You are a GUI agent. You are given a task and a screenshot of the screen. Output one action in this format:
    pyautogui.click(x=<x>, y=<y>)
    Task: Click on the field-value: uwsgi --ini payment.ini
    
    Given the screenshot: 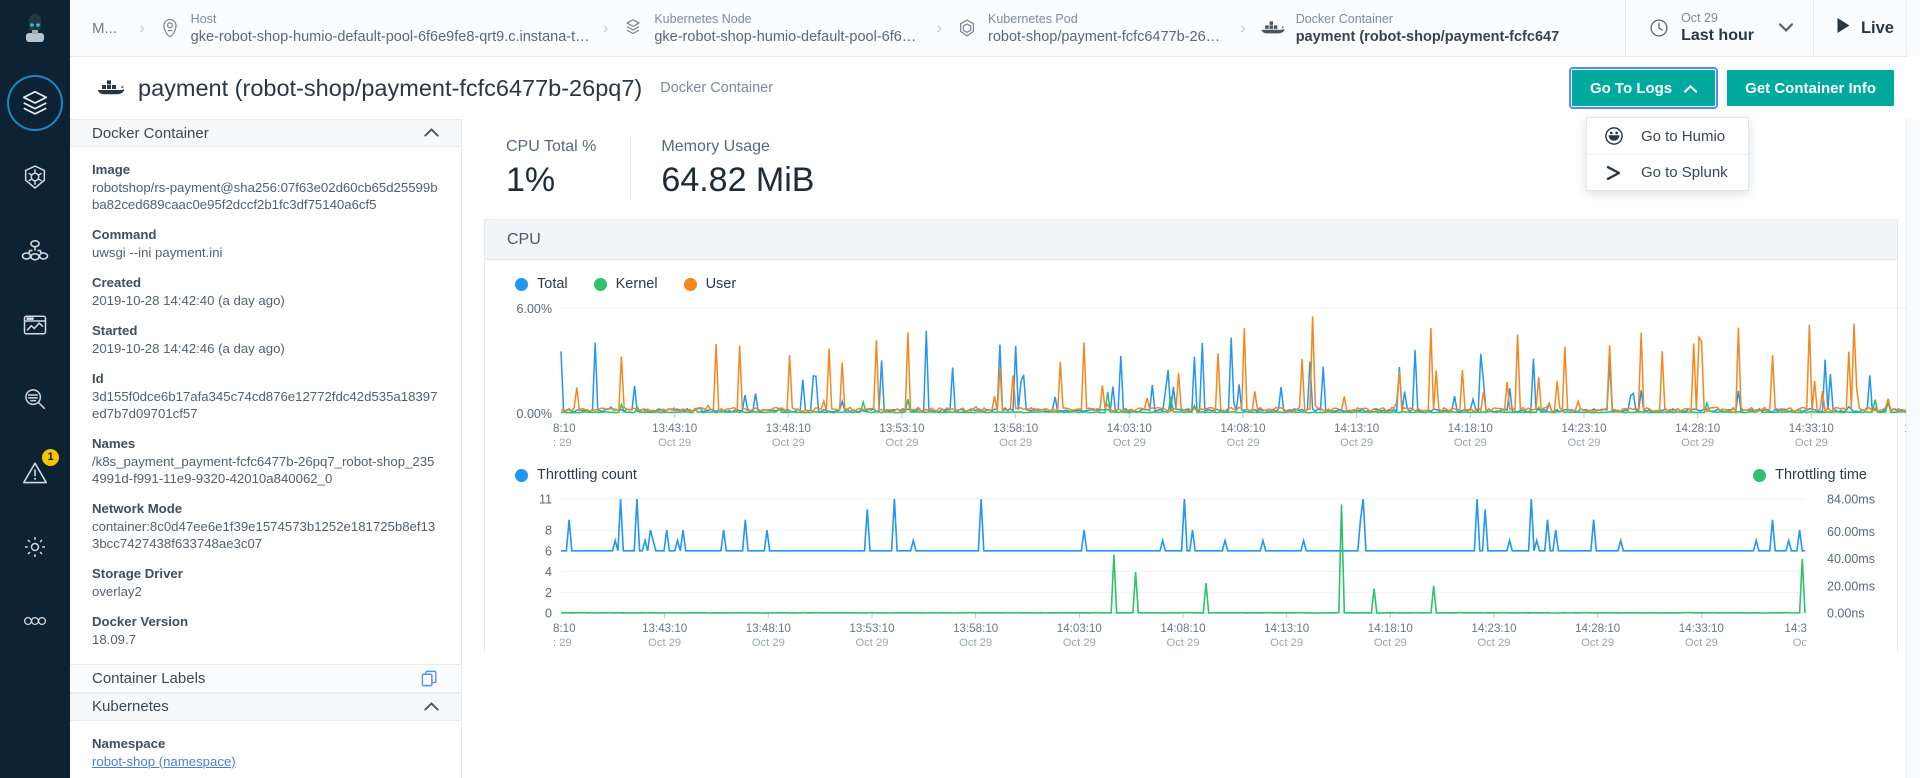 What is the action you would take?
    pyautogui.click(x=157, y=253)
    